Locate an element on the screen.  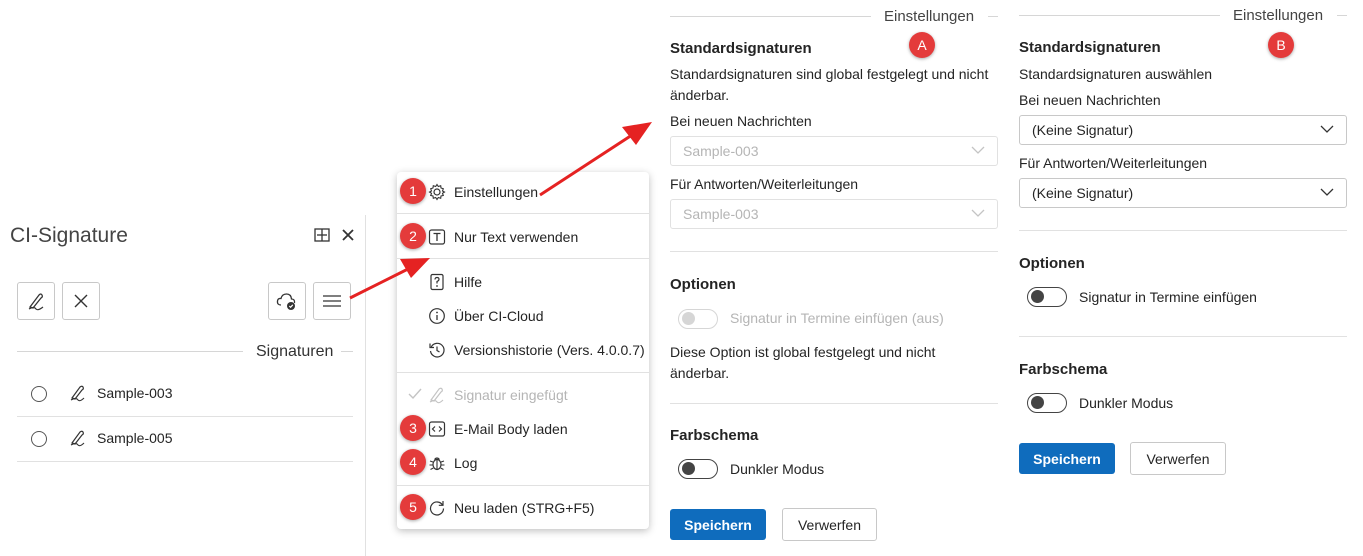
hamburger-icon is located at coordinates (332, 301).